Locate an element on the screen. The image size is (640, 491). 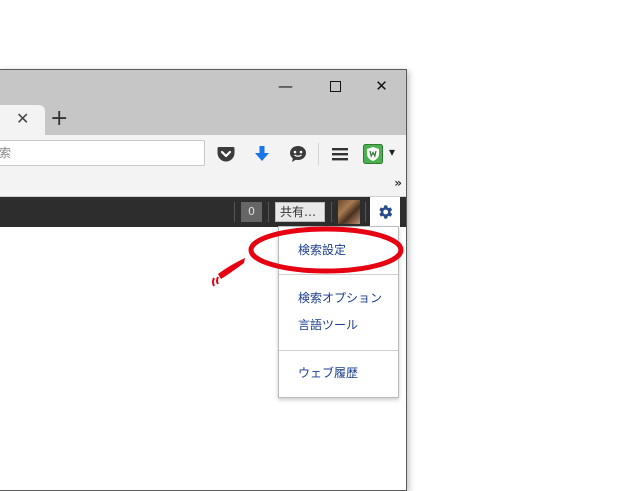
nav-toolbar: 索 ▾ is located at coordinates (203, 154).